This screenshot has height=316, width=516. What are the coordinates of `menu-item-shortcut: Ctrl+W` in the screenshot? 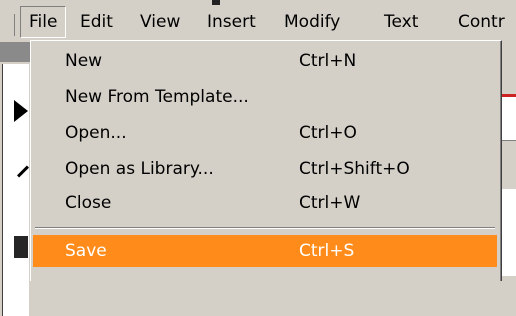 It's located at (330, 203).